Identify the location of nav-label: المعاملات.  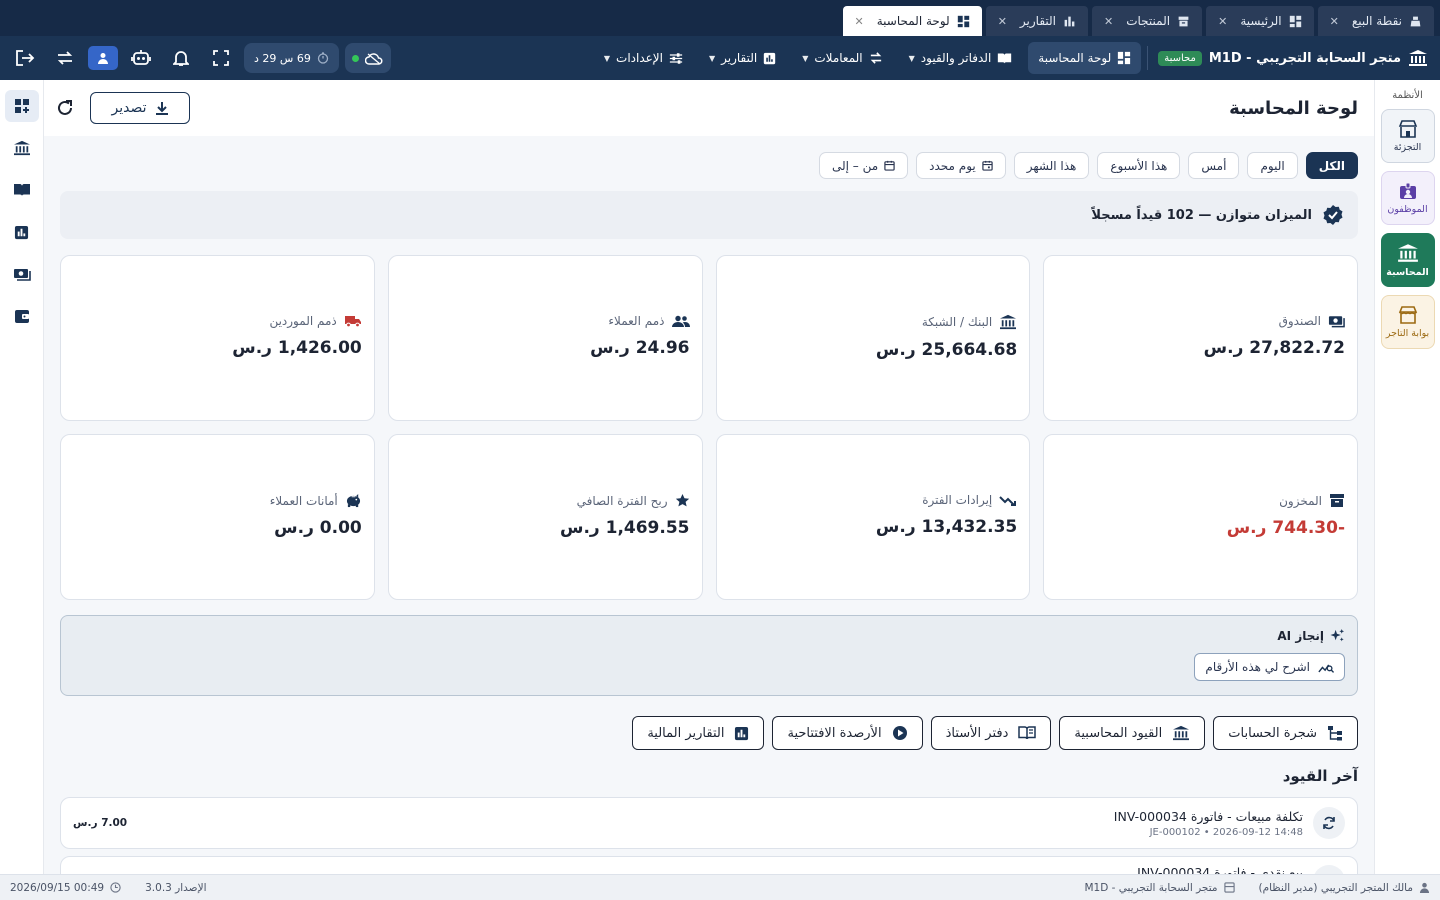
(838, 58).